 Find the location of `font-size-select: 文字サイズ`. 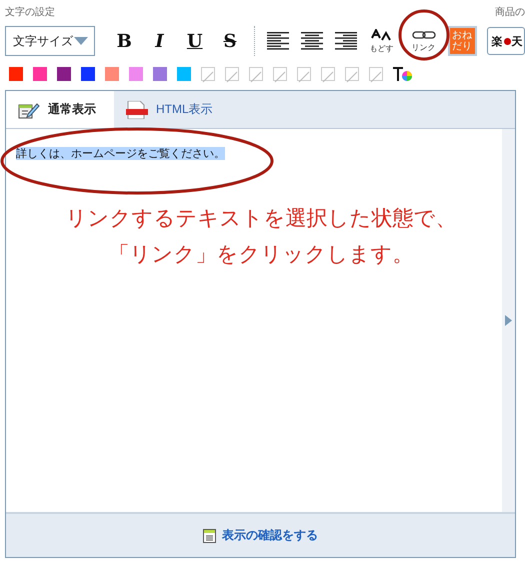

font-size-select: 文字サイズ is located at coordinates (50, 41).